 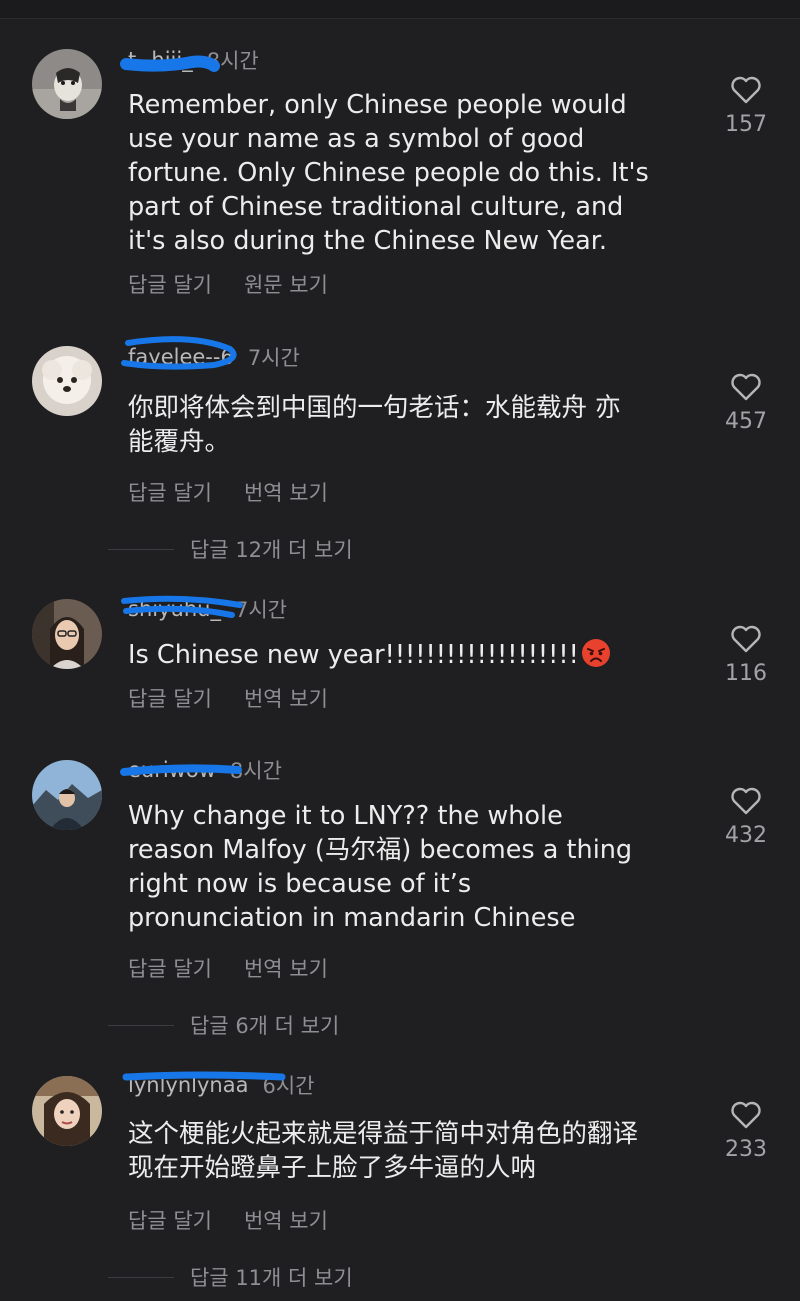 I want to click on like-button: 116, so click(x=746, y=655).